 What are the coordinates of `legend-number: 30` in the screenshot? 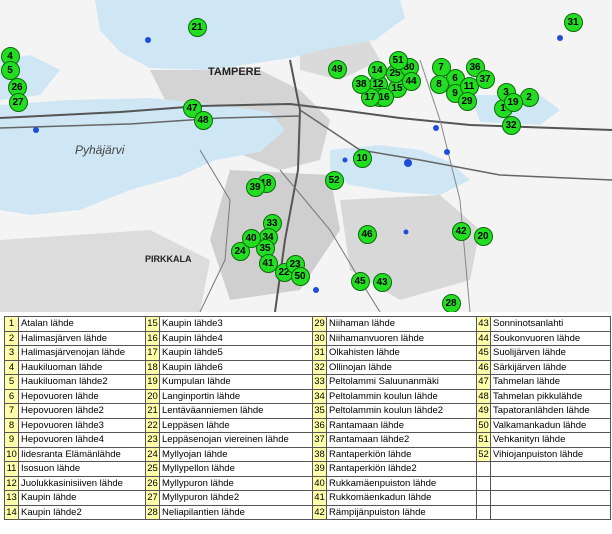 It's located at (319, 338).